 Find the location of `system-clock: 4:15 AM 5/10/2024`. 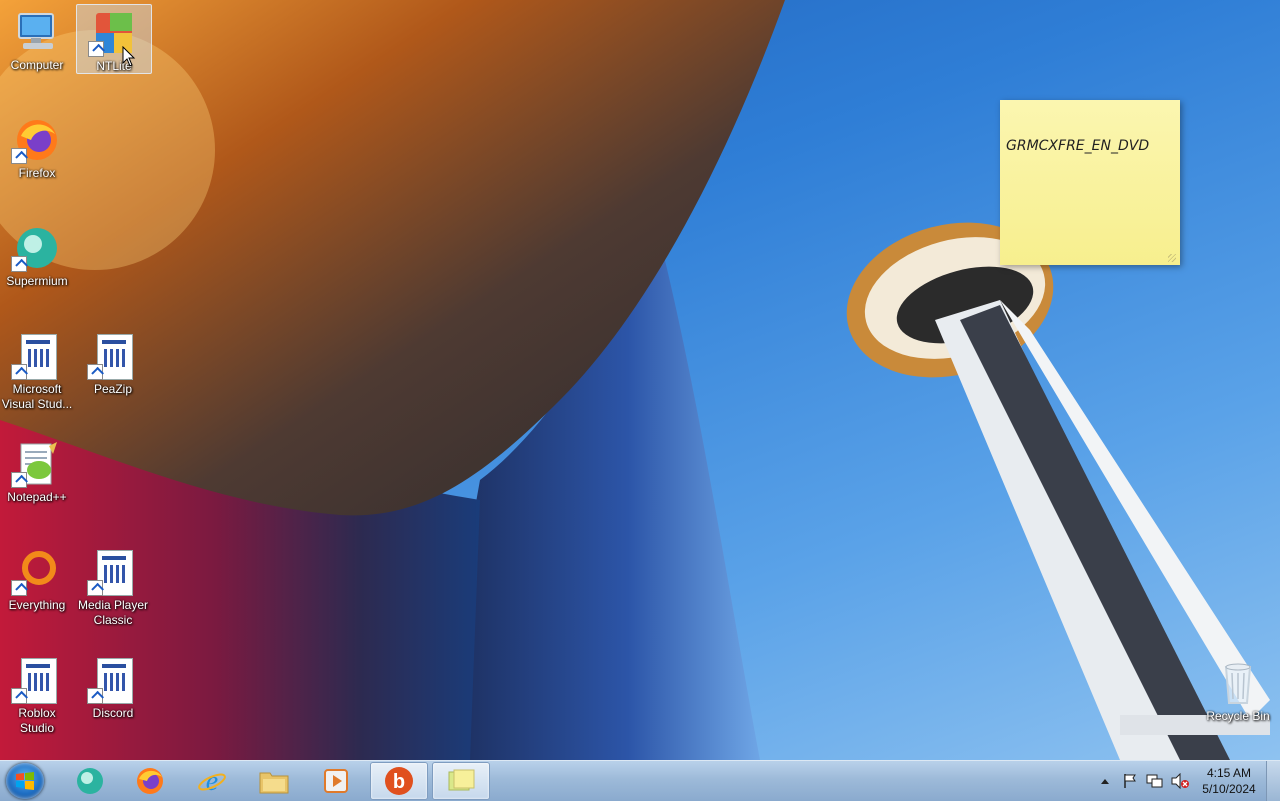

system-clock: 4:15 AM 5/10/2024 is located at coordinates (1229, 781).